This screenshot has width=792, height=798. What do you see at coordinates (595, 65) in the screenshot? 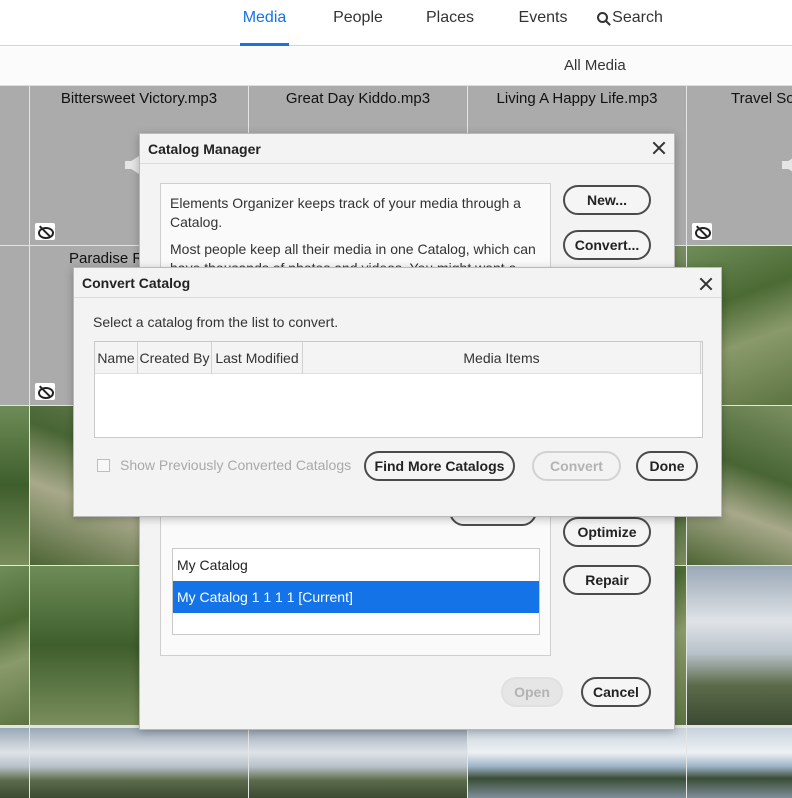
I see `all-media-label: All Media` at bounding box center [595, 65].